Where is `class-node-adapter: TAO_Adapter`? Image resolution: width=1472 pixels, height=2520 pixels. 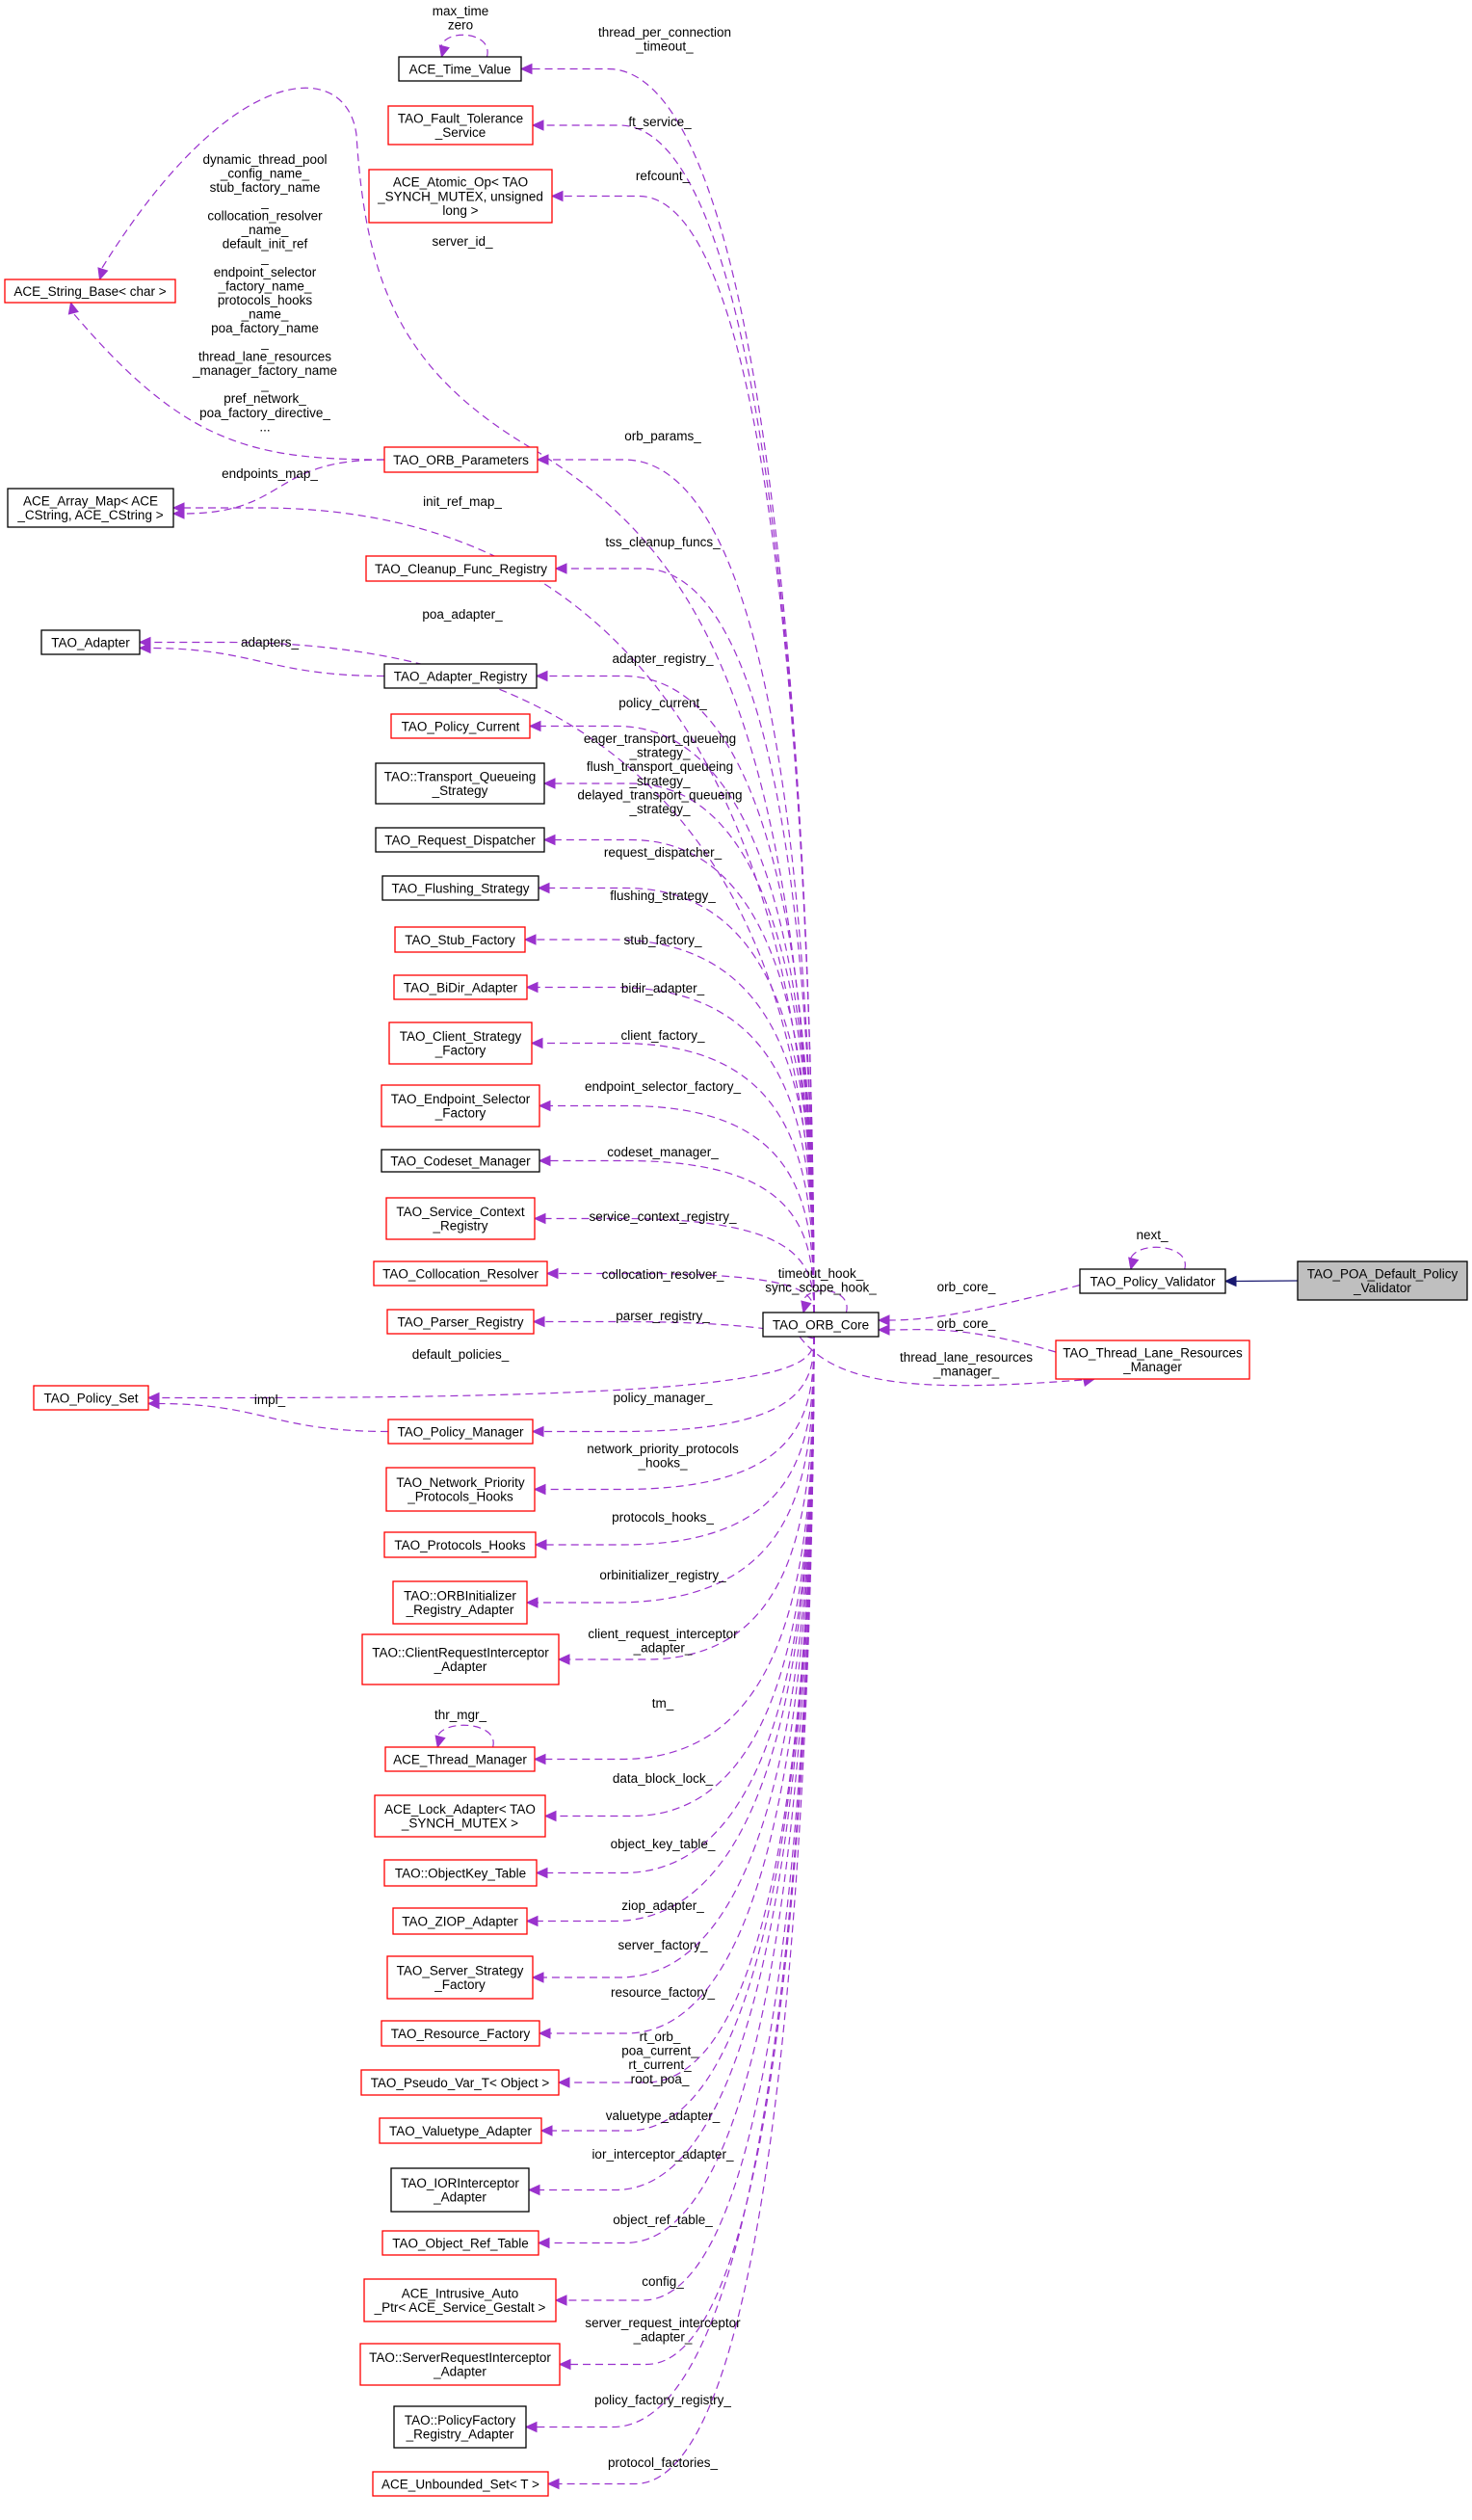 class-node-adapter: TAO_Adapter is located at coordinates (91, 642).